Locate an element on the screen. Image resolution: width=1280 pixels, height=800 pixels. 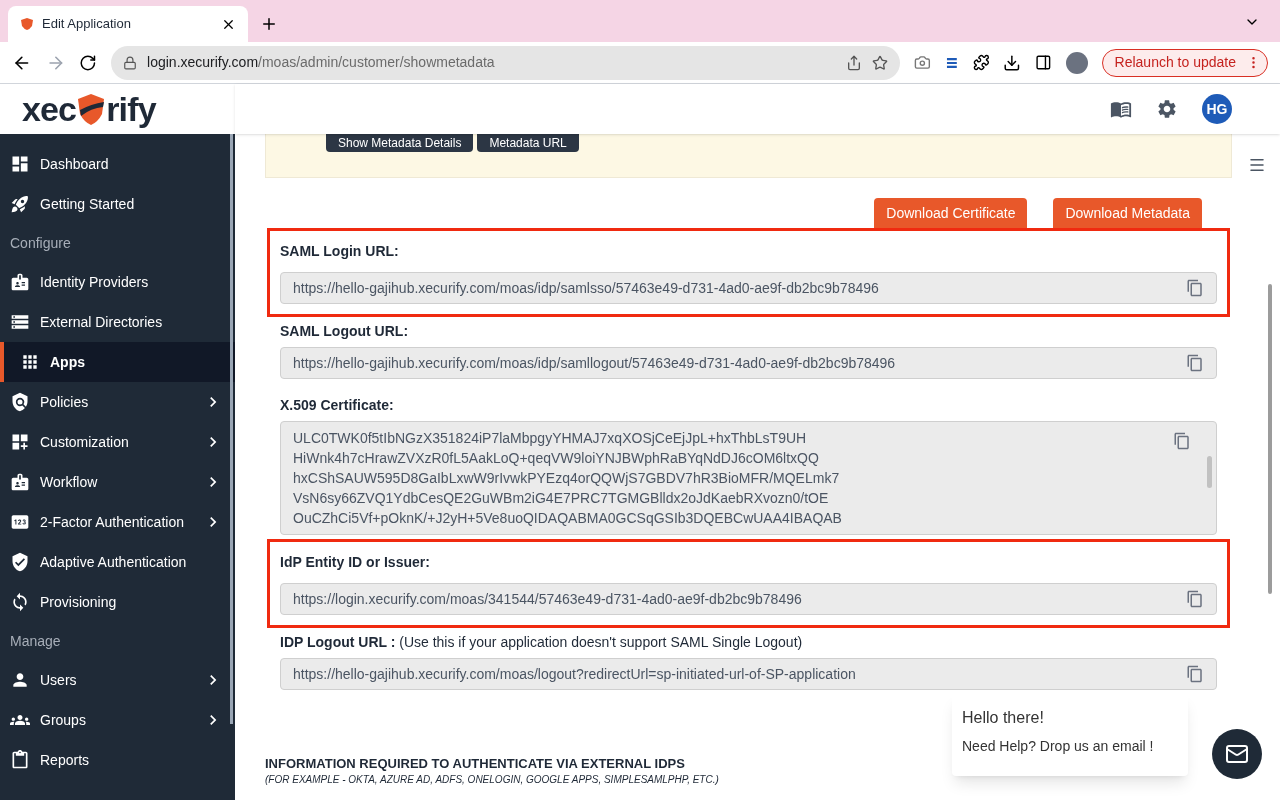
certificate-line: HiWnk4h7cHrawZVXzR0fL5AakLoQ+qeqVW9loiYNJBWphRaBYqNdDJ6cOM6ltxQQ is located at coordinates (556, 458).